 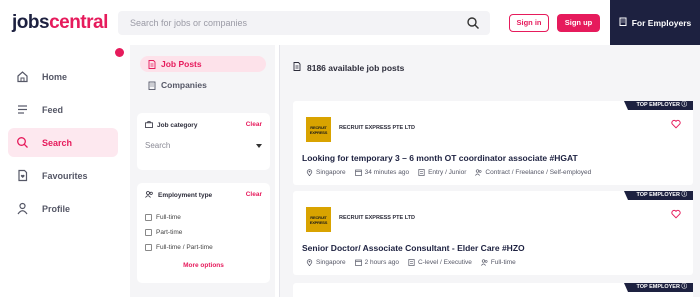 I want to click on nav-item-profile: Profile, so click(x=63, y=208).